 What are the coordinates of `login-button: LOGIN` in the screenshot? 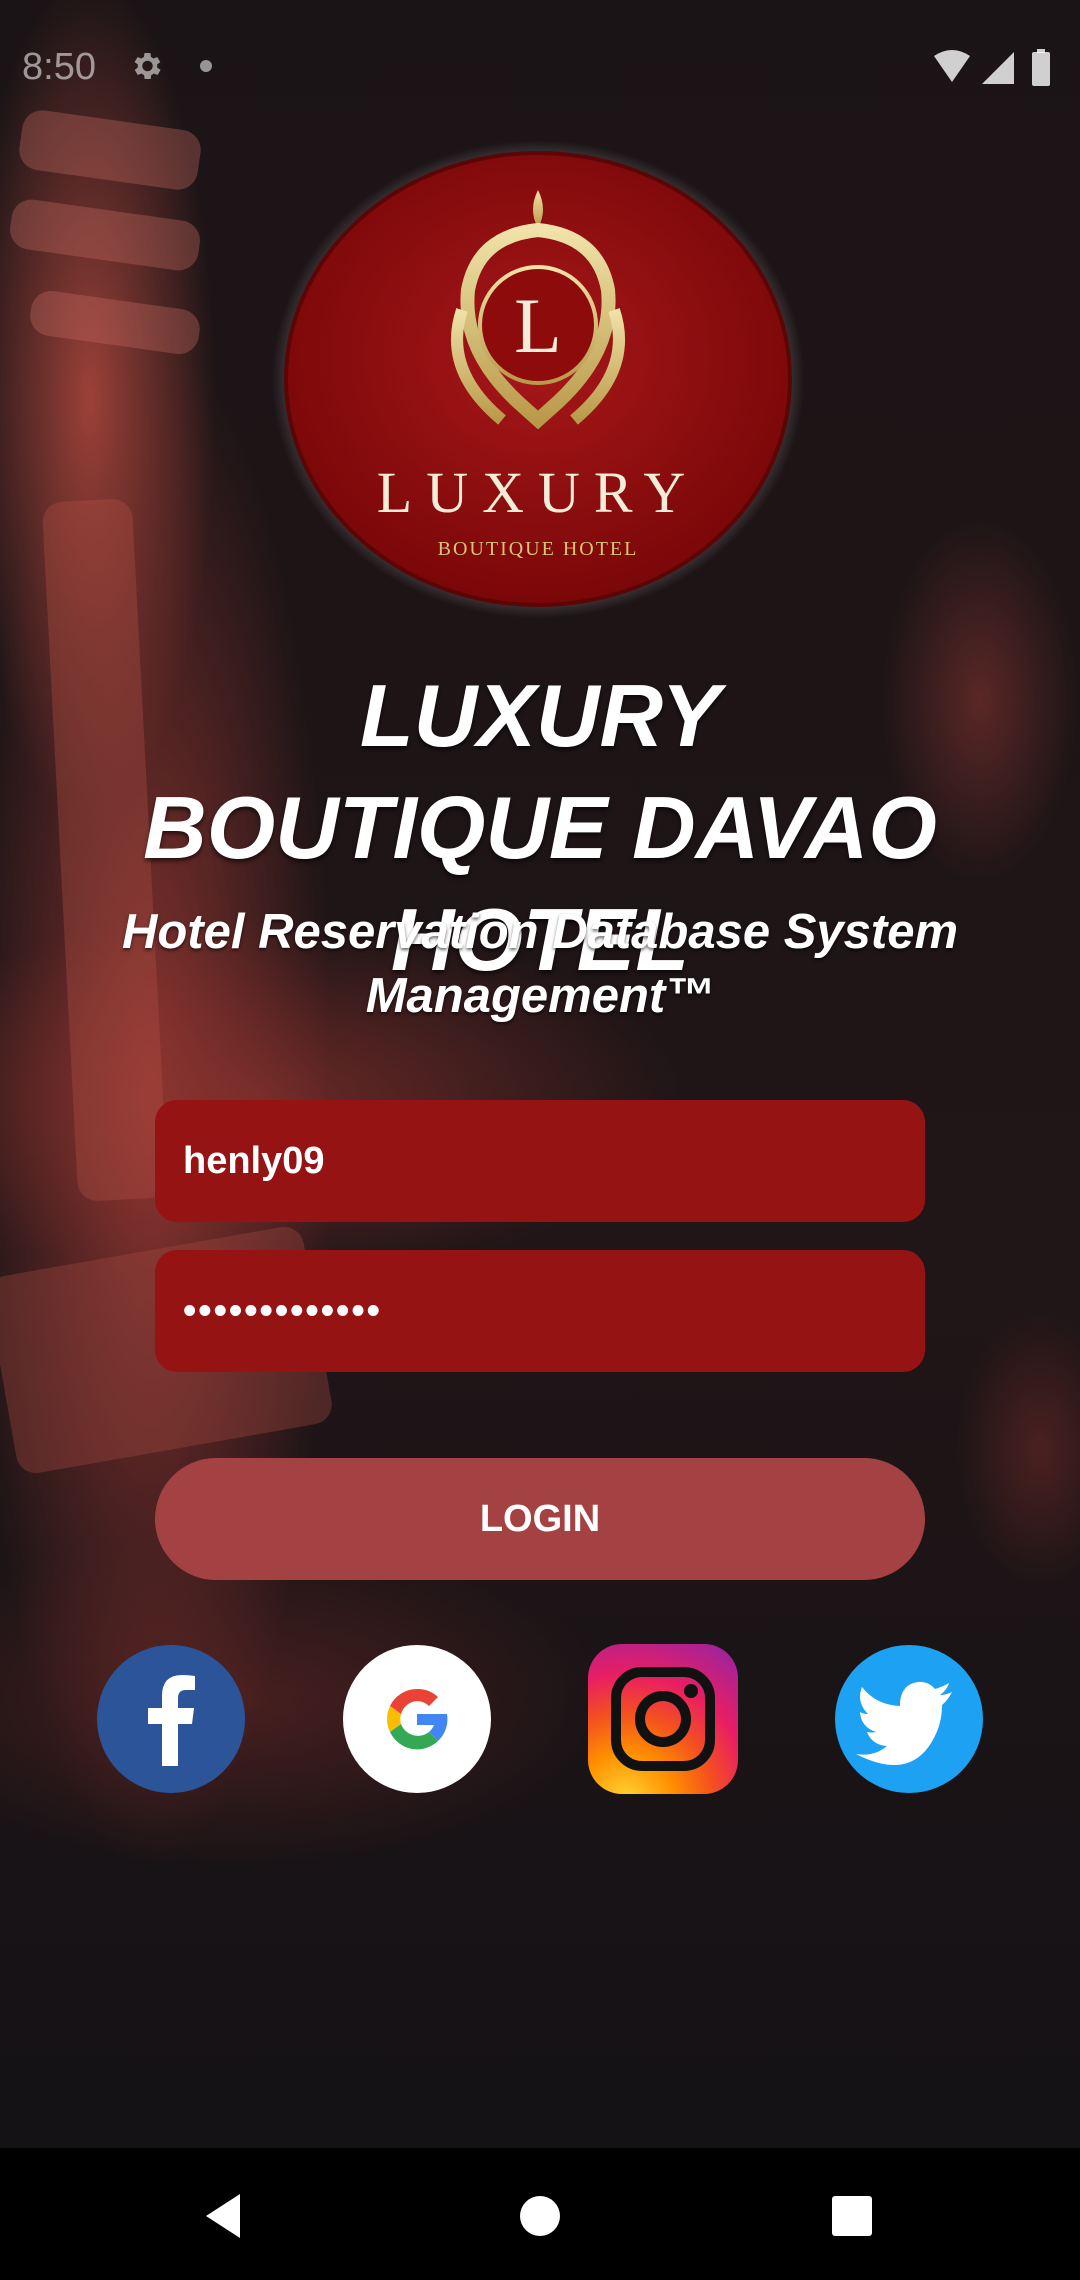 It's located at (540, 1519).